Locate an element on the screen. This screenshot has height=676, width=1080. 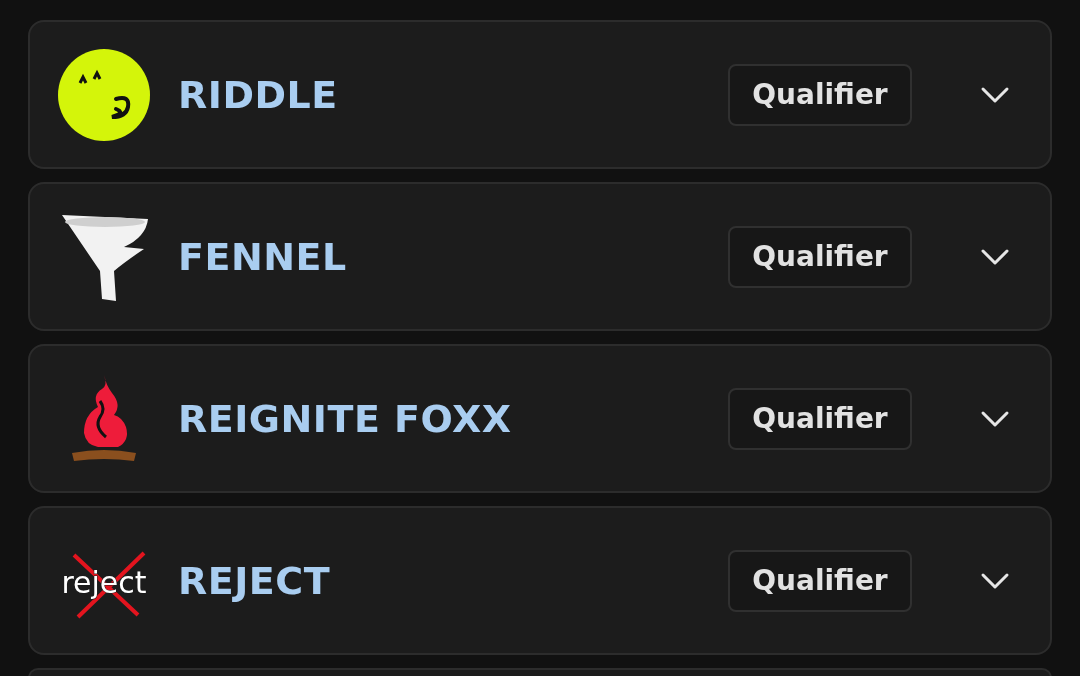
team-name: REIGNITE FOXX is located at coordinates (345, 418).